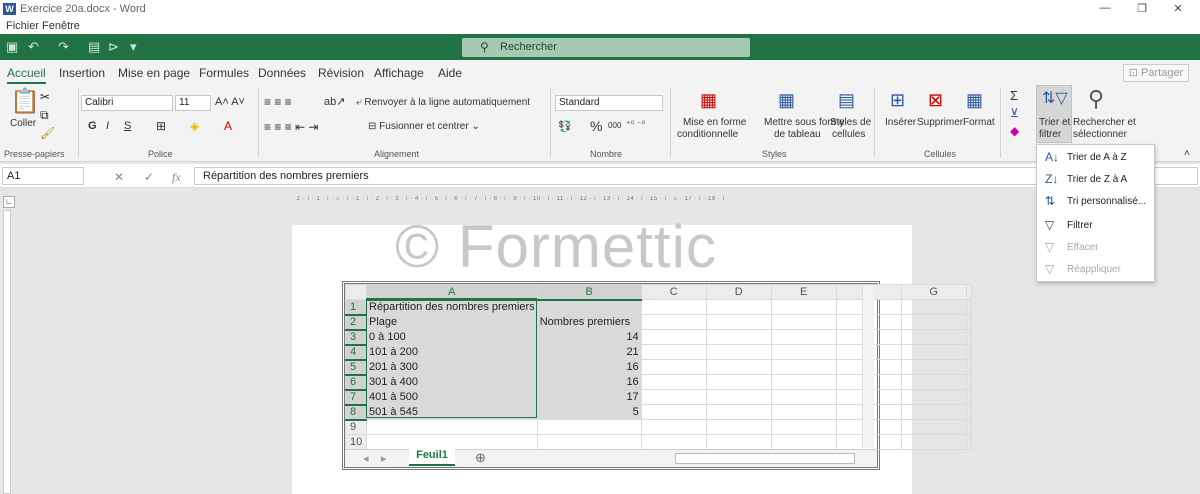 The height and width of the screenshot is (494, 1200). I want to click on clear-icon: ◆, so click(1014, 131).